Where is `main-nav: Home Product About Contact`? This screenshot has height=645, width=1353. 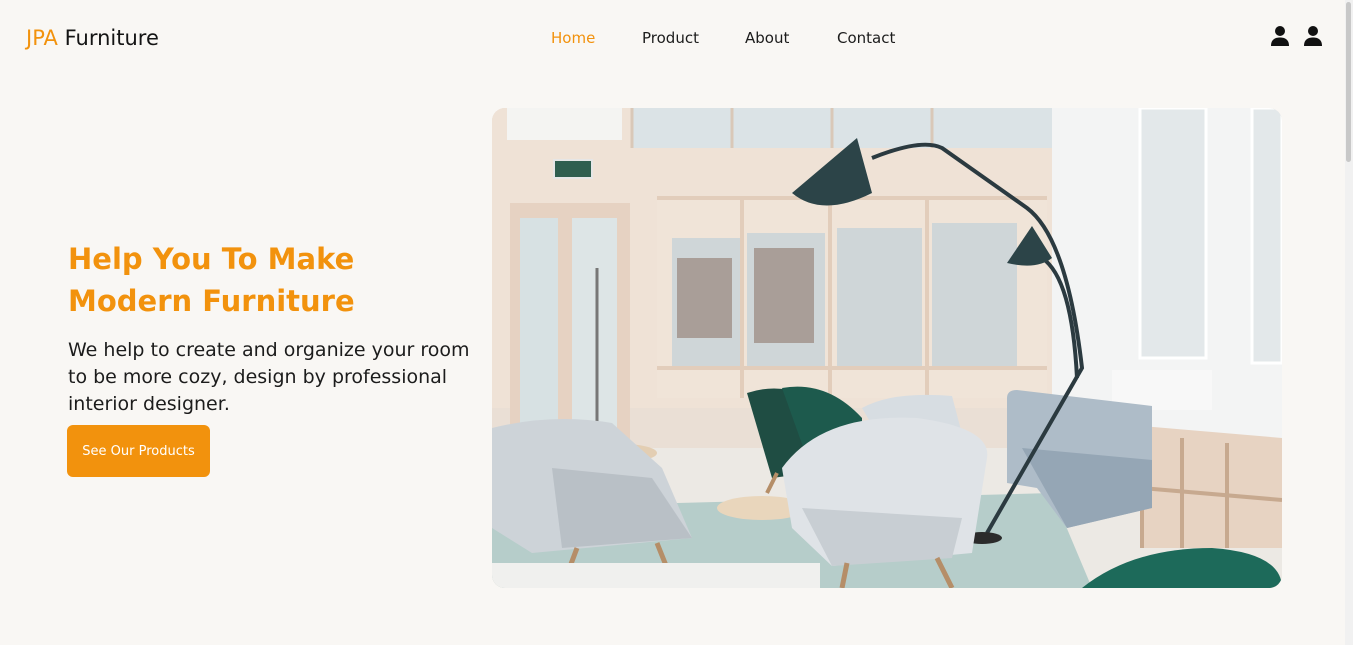
main-nav: Home Product About Contact is located at coordinates (729, 38).